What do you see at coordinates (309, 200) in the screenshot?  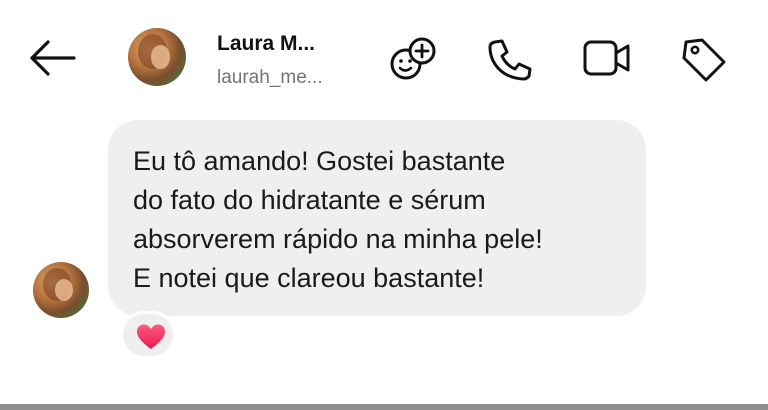 I see `message-text-line: do fato do hidratante e sérum` at bounding box center [309, 200].